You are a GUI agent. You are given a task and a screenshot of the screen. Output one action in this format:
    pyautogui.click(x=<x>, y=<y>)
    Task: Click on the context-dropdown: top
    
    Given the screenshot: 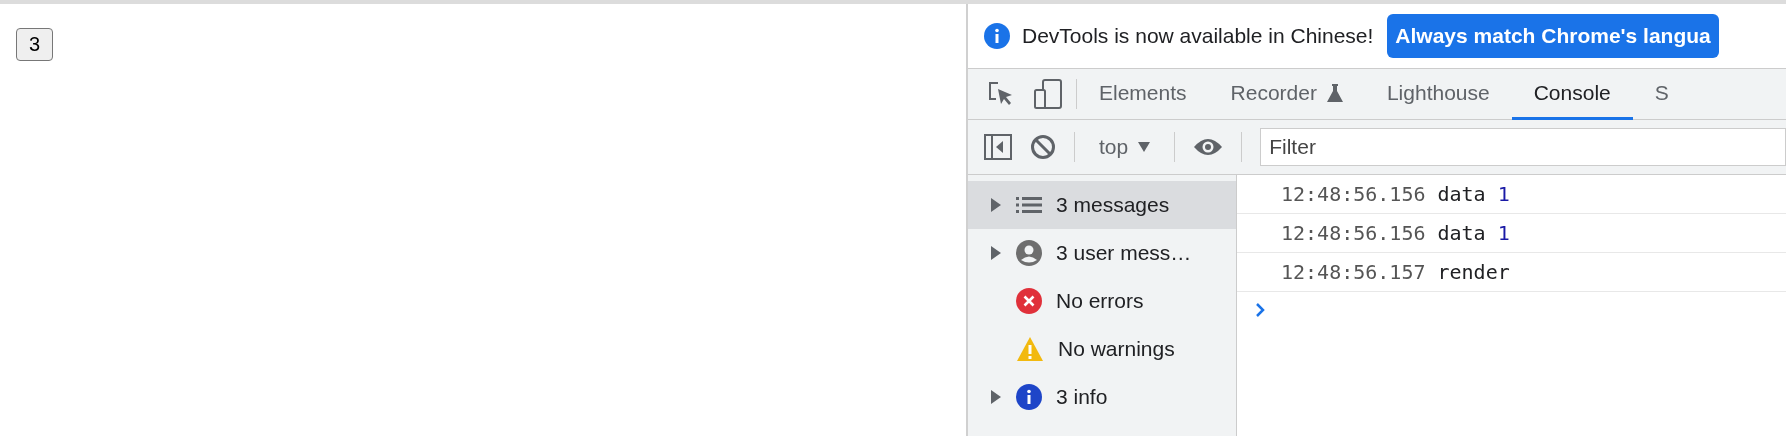 What is the action you would take?
    pyautogui.click(x=1125, y=147)
    